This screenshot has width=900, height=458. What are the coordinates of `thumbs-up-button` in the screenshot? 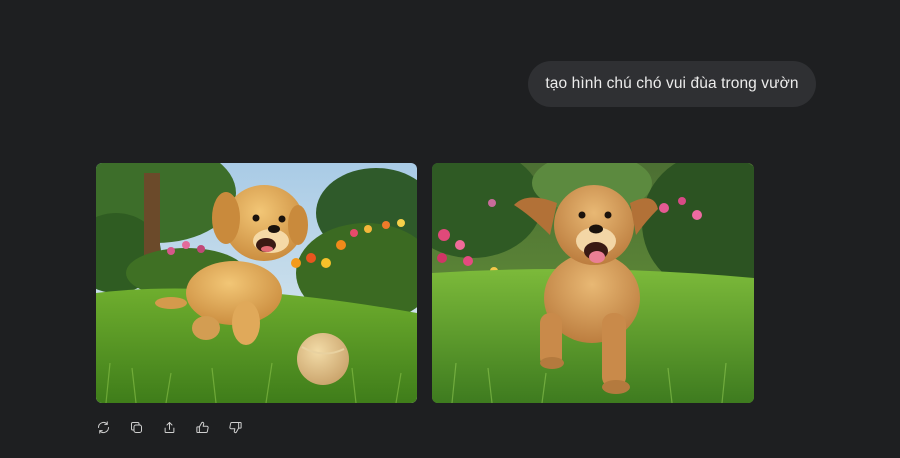 It's located at (202, 427).